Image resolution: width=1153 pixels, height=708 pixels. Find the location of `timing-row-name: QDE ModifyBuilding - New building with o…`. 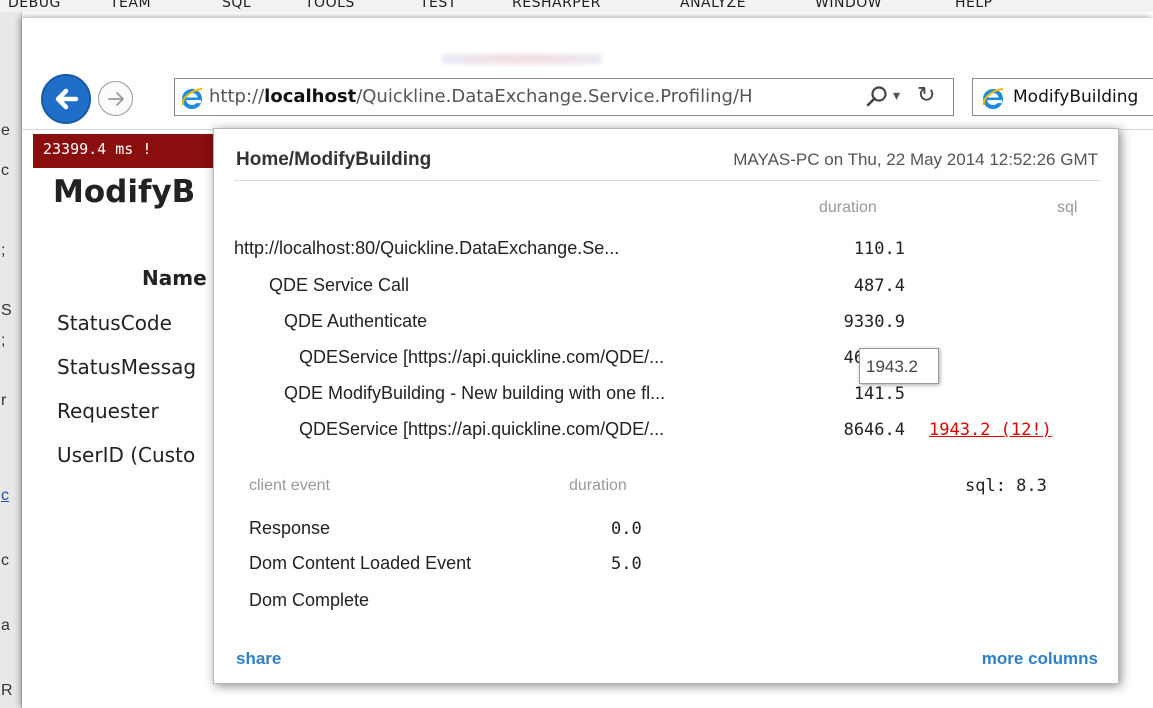

timing-row-name: QDE ModifyBuilding - New building with o… is located at coordinates (475, 393).